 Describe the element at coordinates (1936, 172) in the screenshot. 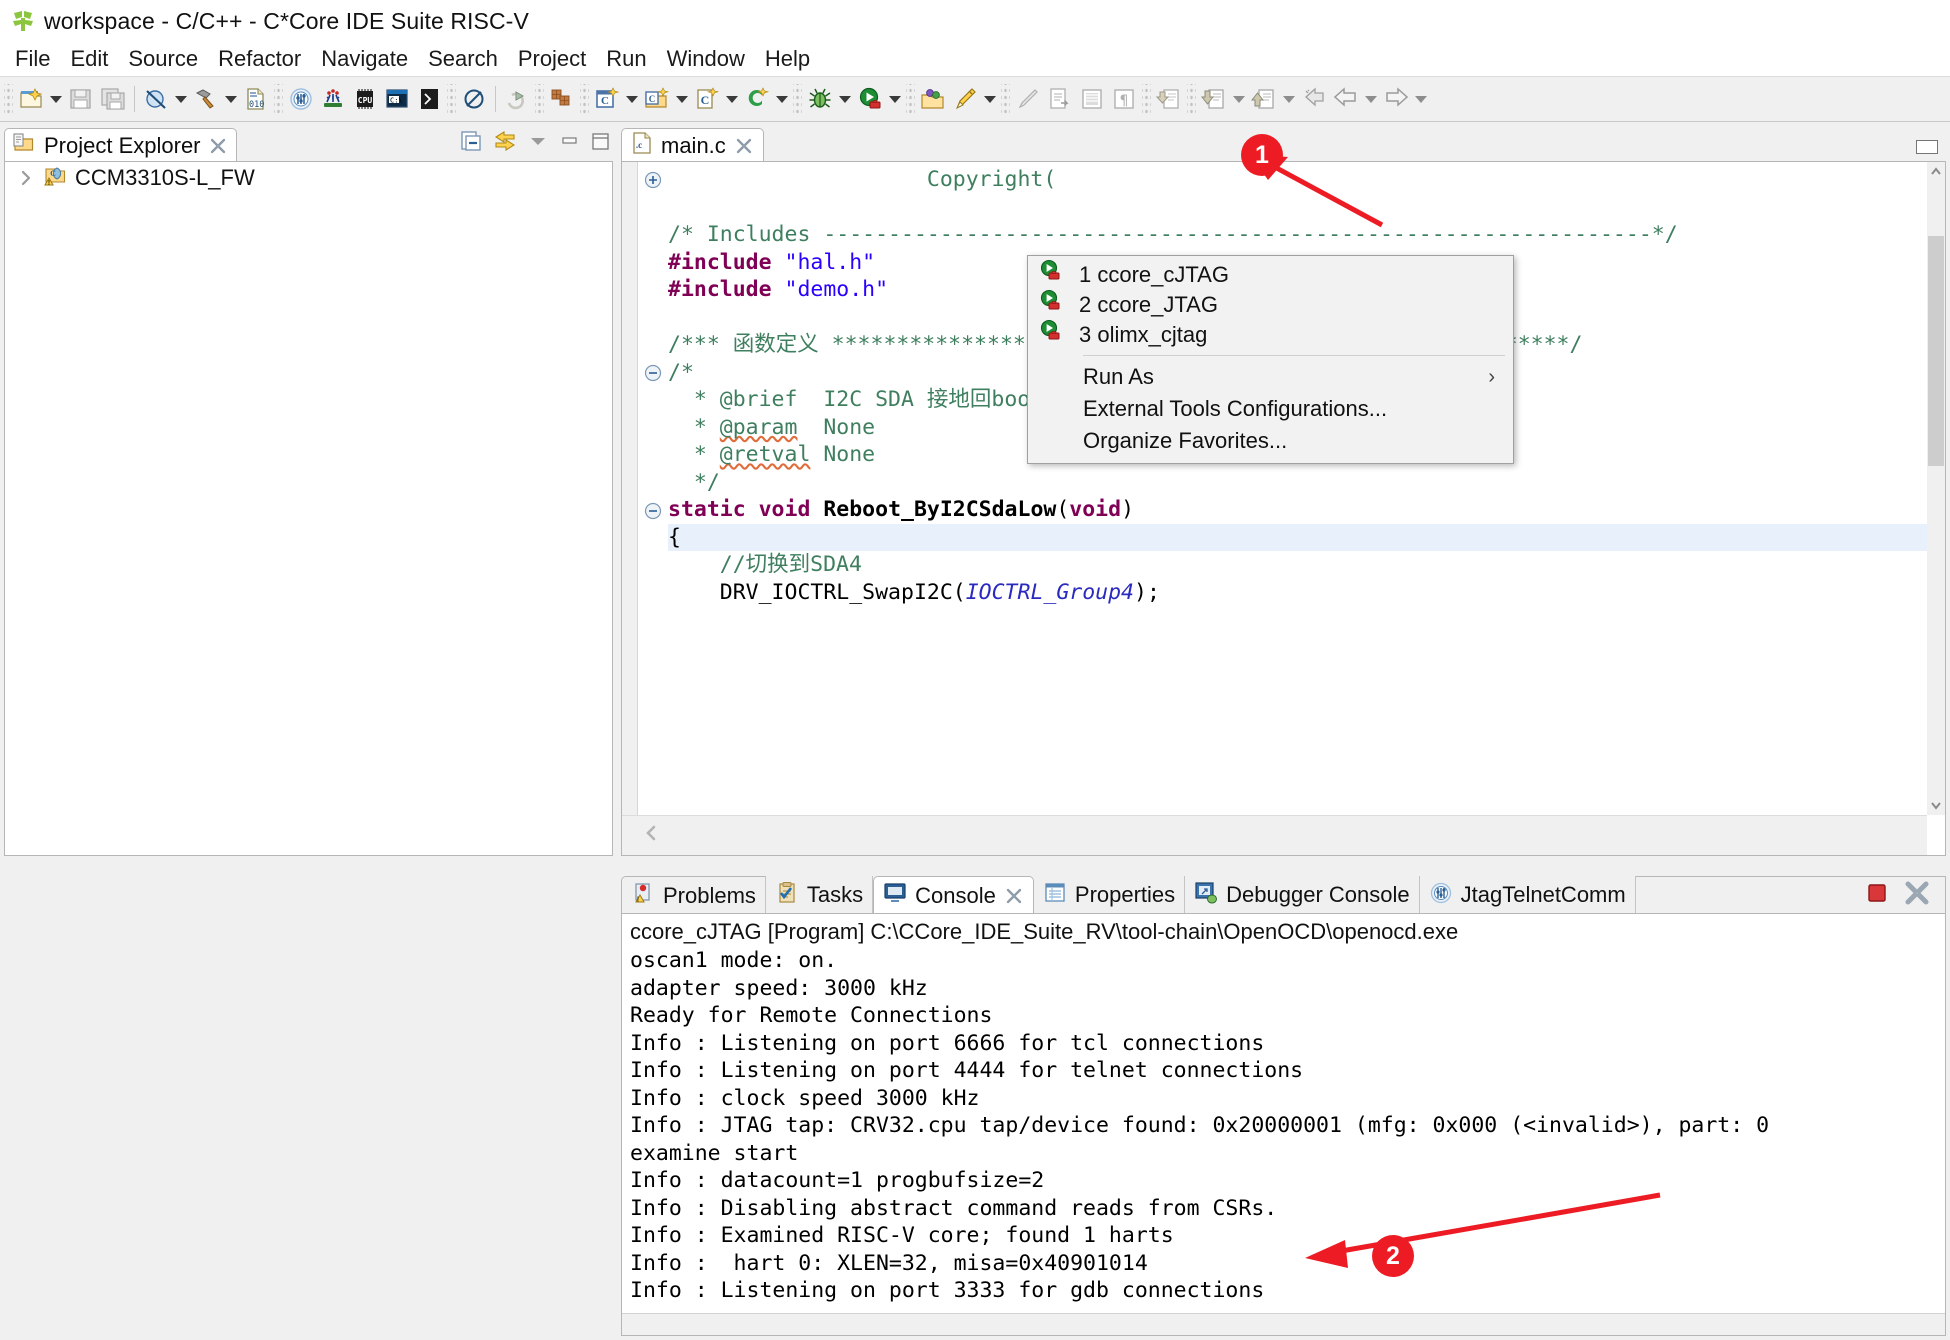

I see `scroll-up-icon` at that location.